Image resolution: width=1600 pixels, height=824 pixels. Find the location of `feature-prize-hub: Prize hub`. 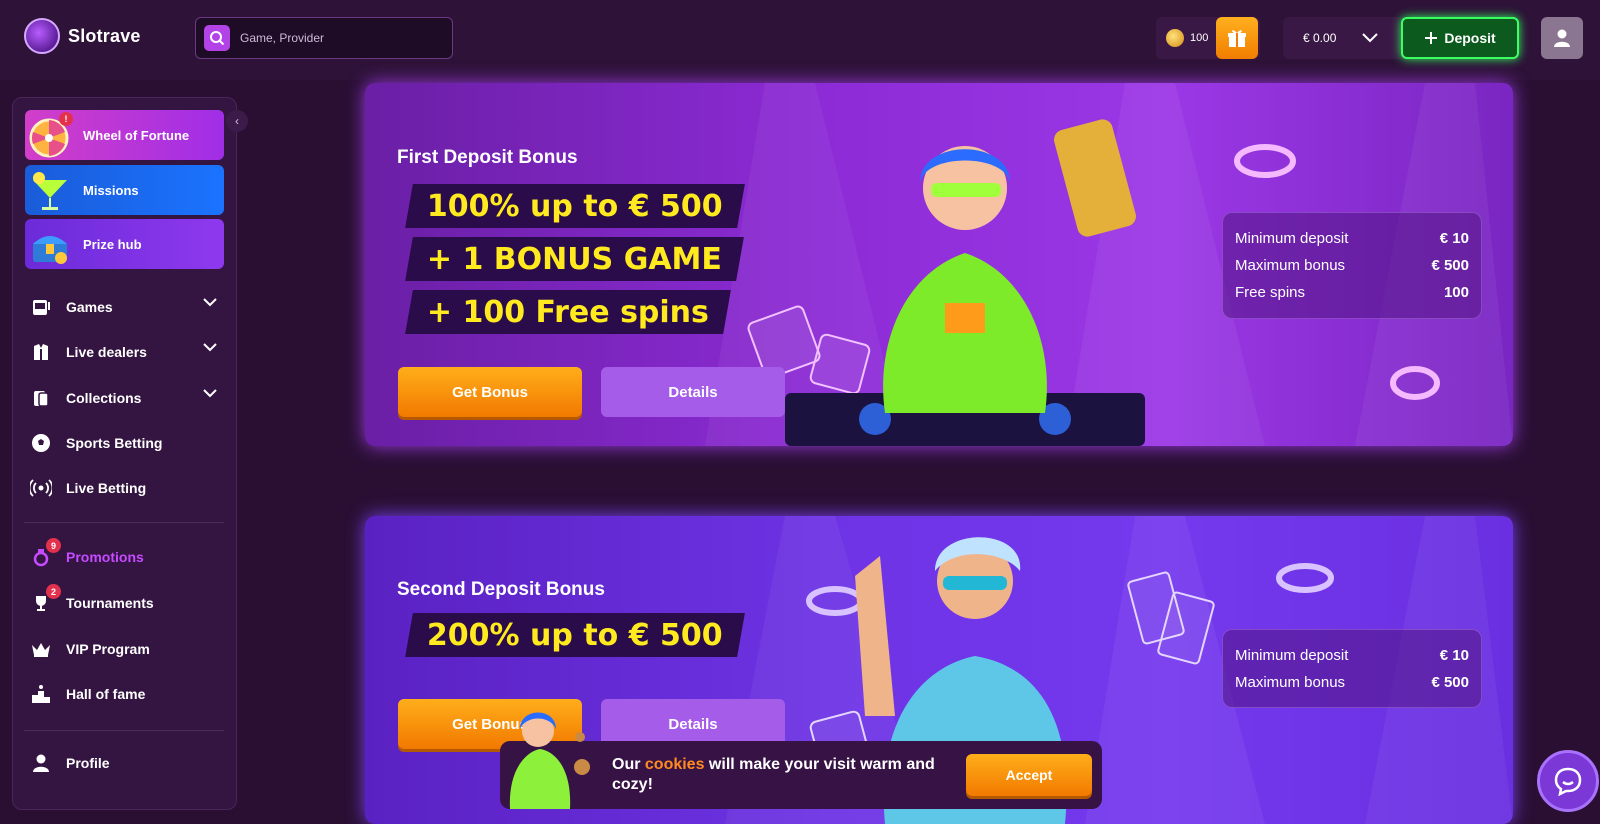

feature-prize-hub: Prize hub is located at coordinates (124, 244).